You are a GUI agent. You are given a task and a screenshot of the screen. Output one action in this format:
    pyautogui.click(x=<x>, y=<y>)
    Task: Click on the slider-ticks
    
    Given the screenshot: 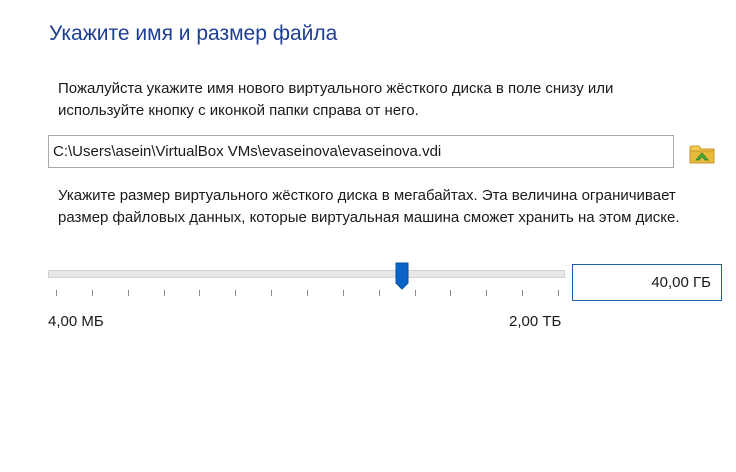 What is the action you would take?
    pyautogui.click(x=307, y=294)
    